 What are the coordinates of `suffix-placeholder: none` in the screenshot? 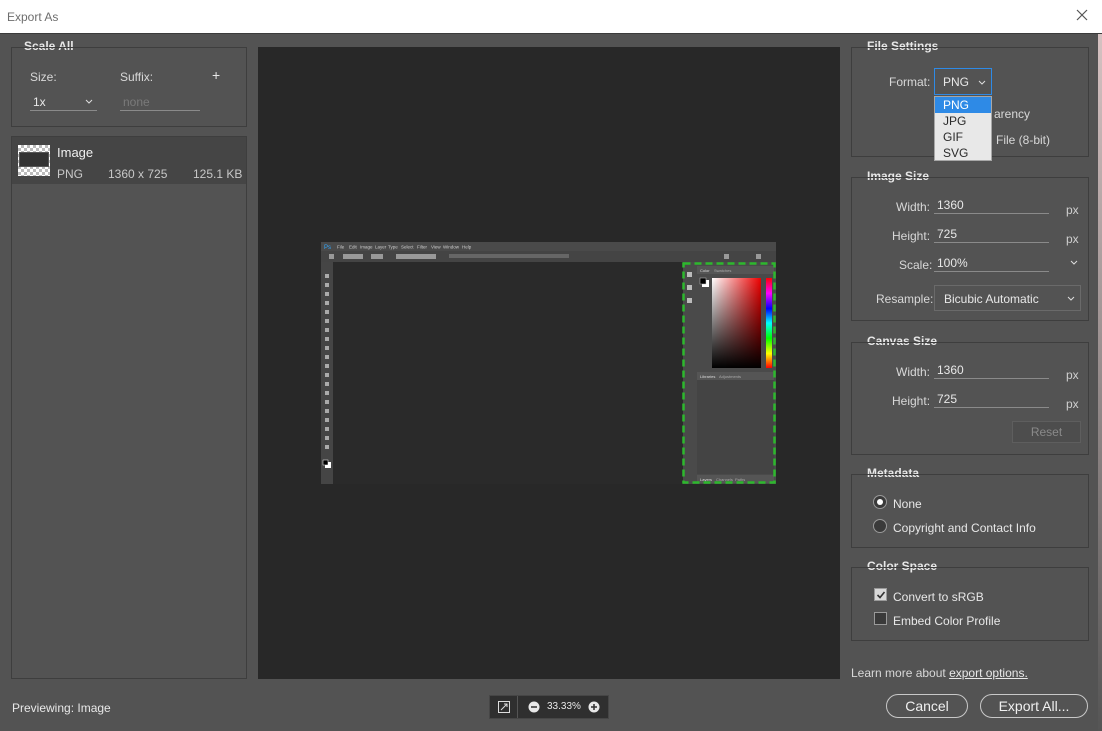 It's located at (136, 102).